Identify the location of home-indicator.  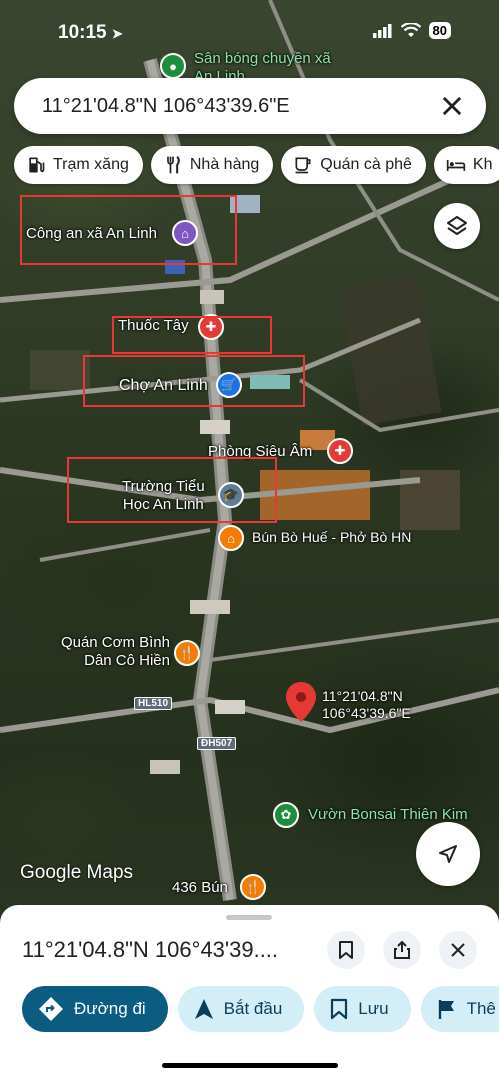
(250, 1065).